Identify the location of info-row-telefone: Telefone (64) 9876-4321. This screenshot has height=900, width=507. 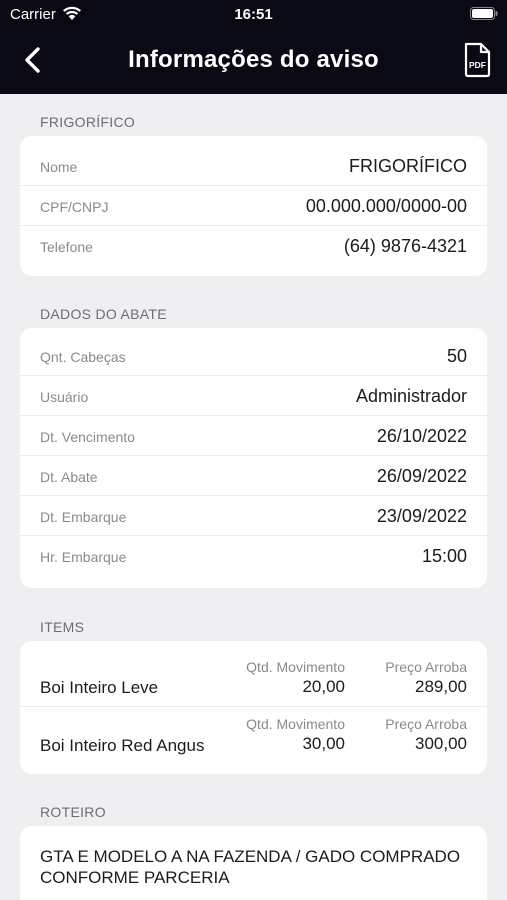
(253, 246).